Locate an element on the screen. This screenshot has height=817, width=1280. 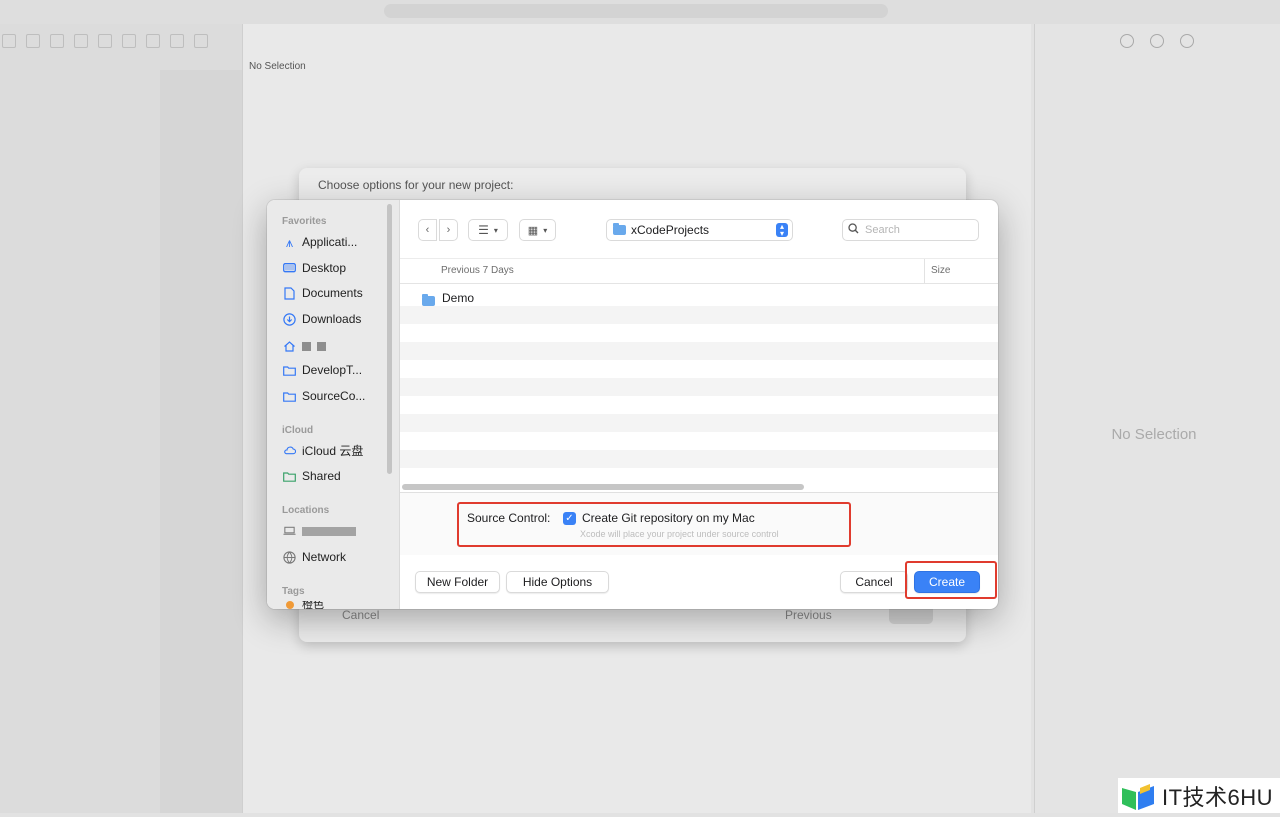
document-icon is located at coordinates (289, 293).